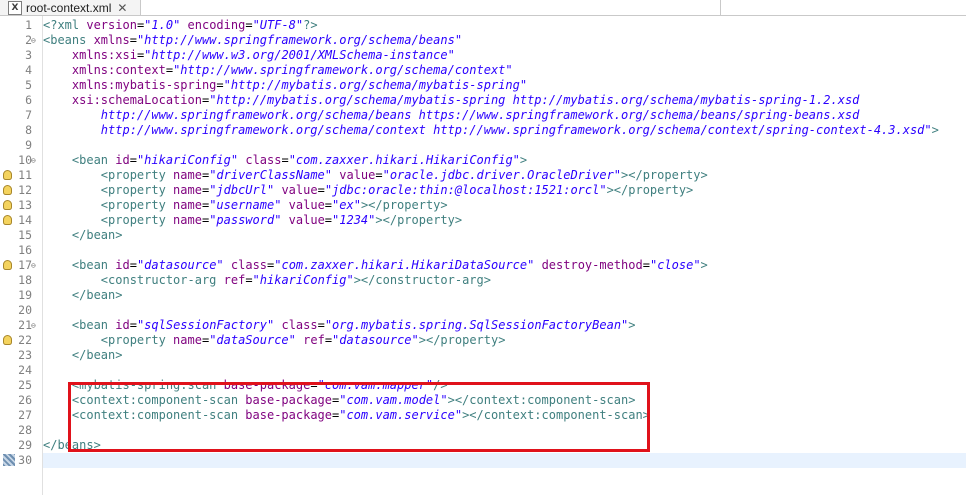 This screenshot has width=966, height=495. Describe the element at coordinates (25, 205) in the screenshot. I see `line-number: 13` at that location.